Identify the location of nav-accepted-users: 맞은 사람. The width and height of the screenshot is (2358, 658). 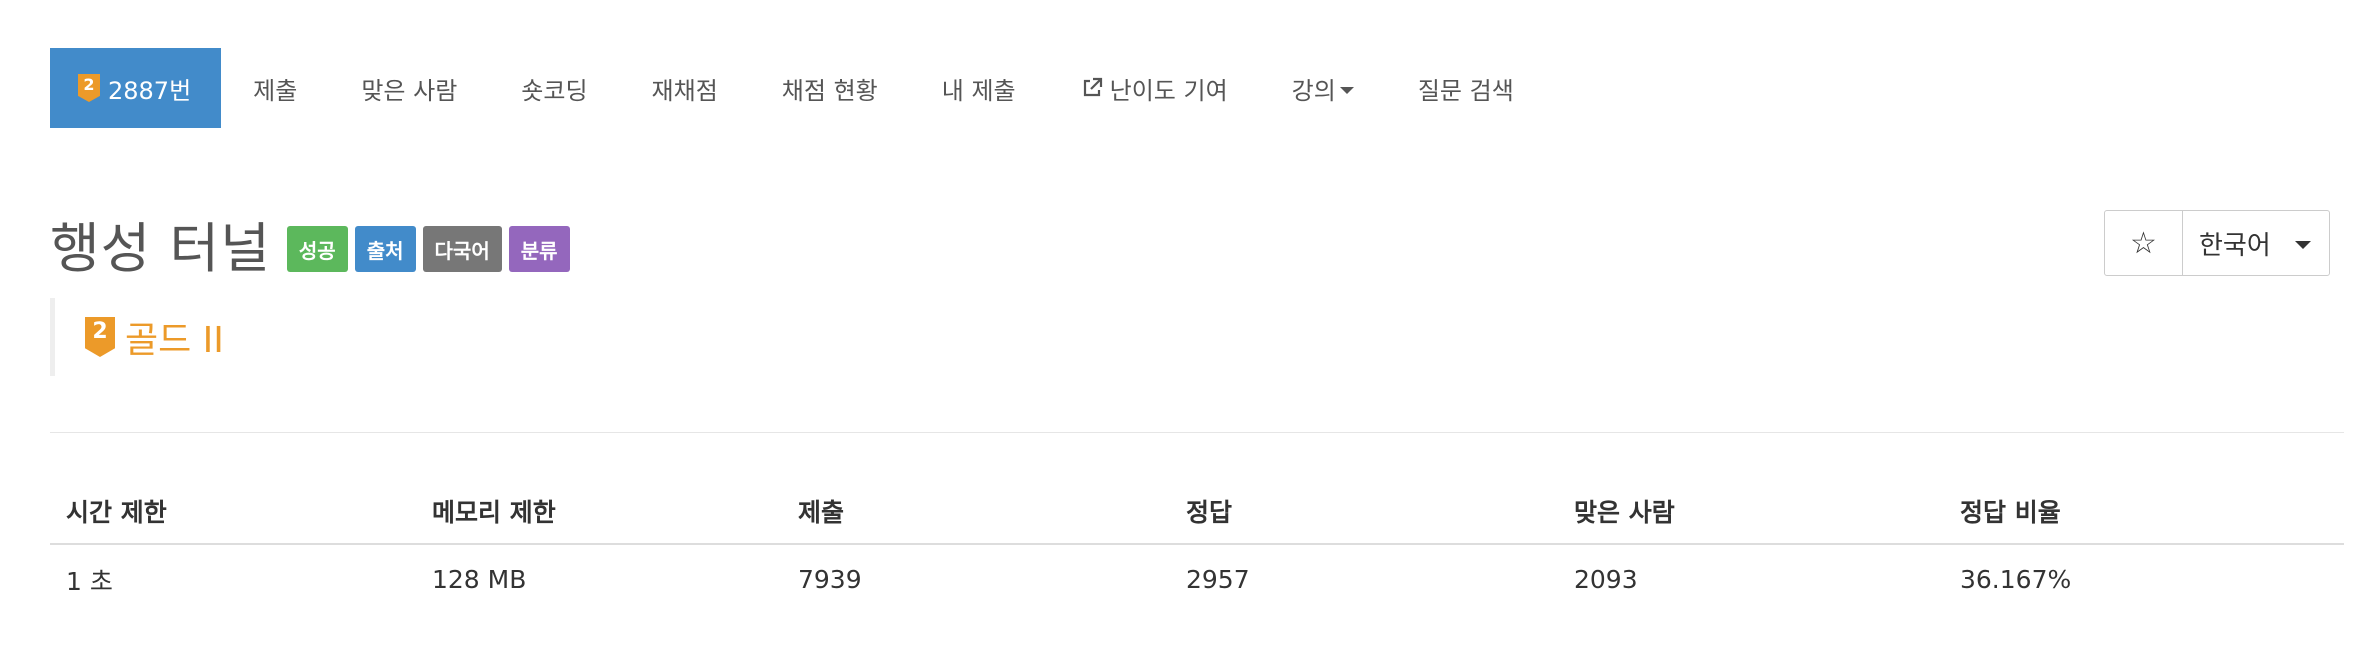
(409, 88).